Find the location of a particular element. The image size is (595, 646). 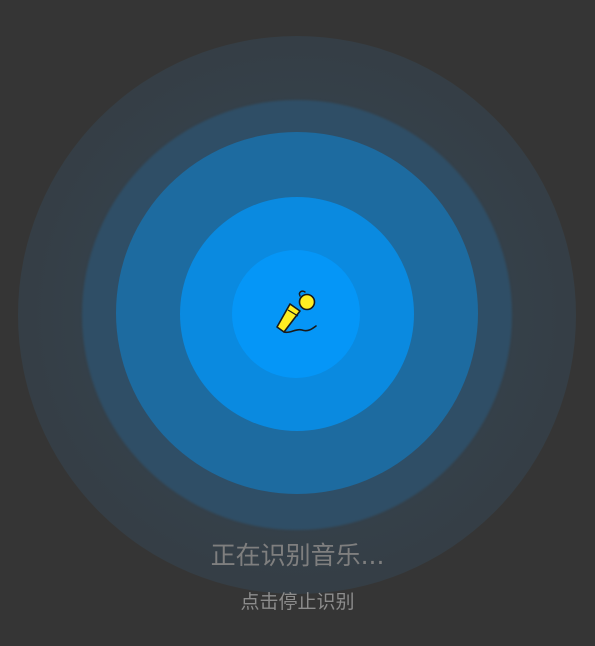

stop-recognition-link: 点击停止识别 is located at coordinates (297, 602).